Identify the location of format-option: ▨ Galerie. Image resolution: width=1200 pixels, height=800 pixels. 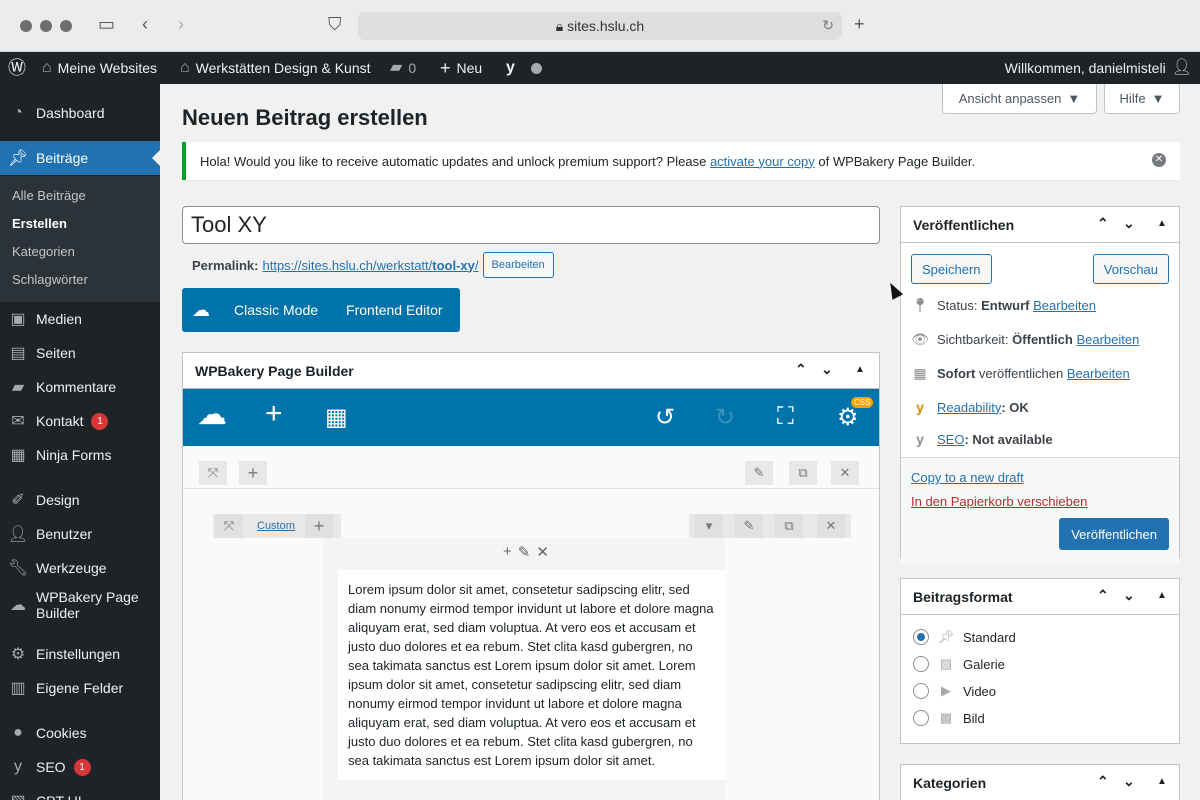
(959, 664).